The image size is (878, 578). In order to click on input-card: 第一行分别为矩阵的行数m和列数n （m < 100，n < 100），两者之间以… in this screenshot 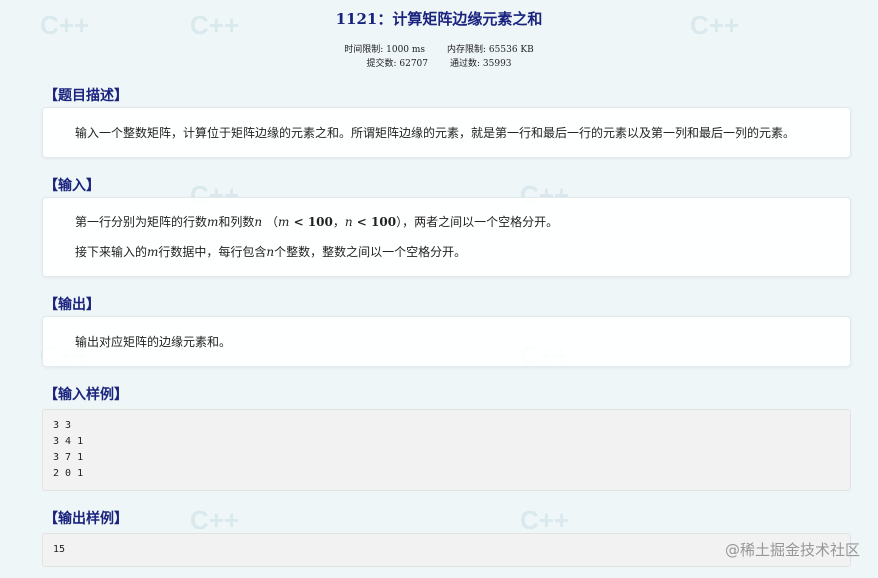, I will do `click(446, 237)`.